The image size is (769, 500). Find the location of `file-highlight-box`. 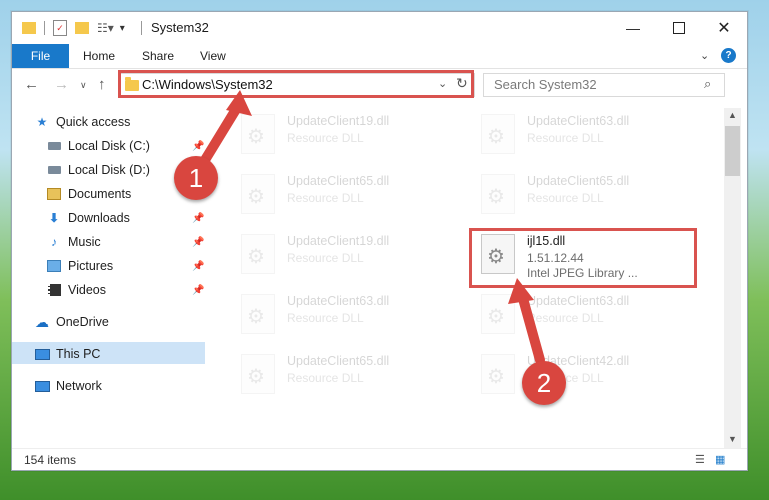

file-highlight-box is located at coordinates (583, 258).